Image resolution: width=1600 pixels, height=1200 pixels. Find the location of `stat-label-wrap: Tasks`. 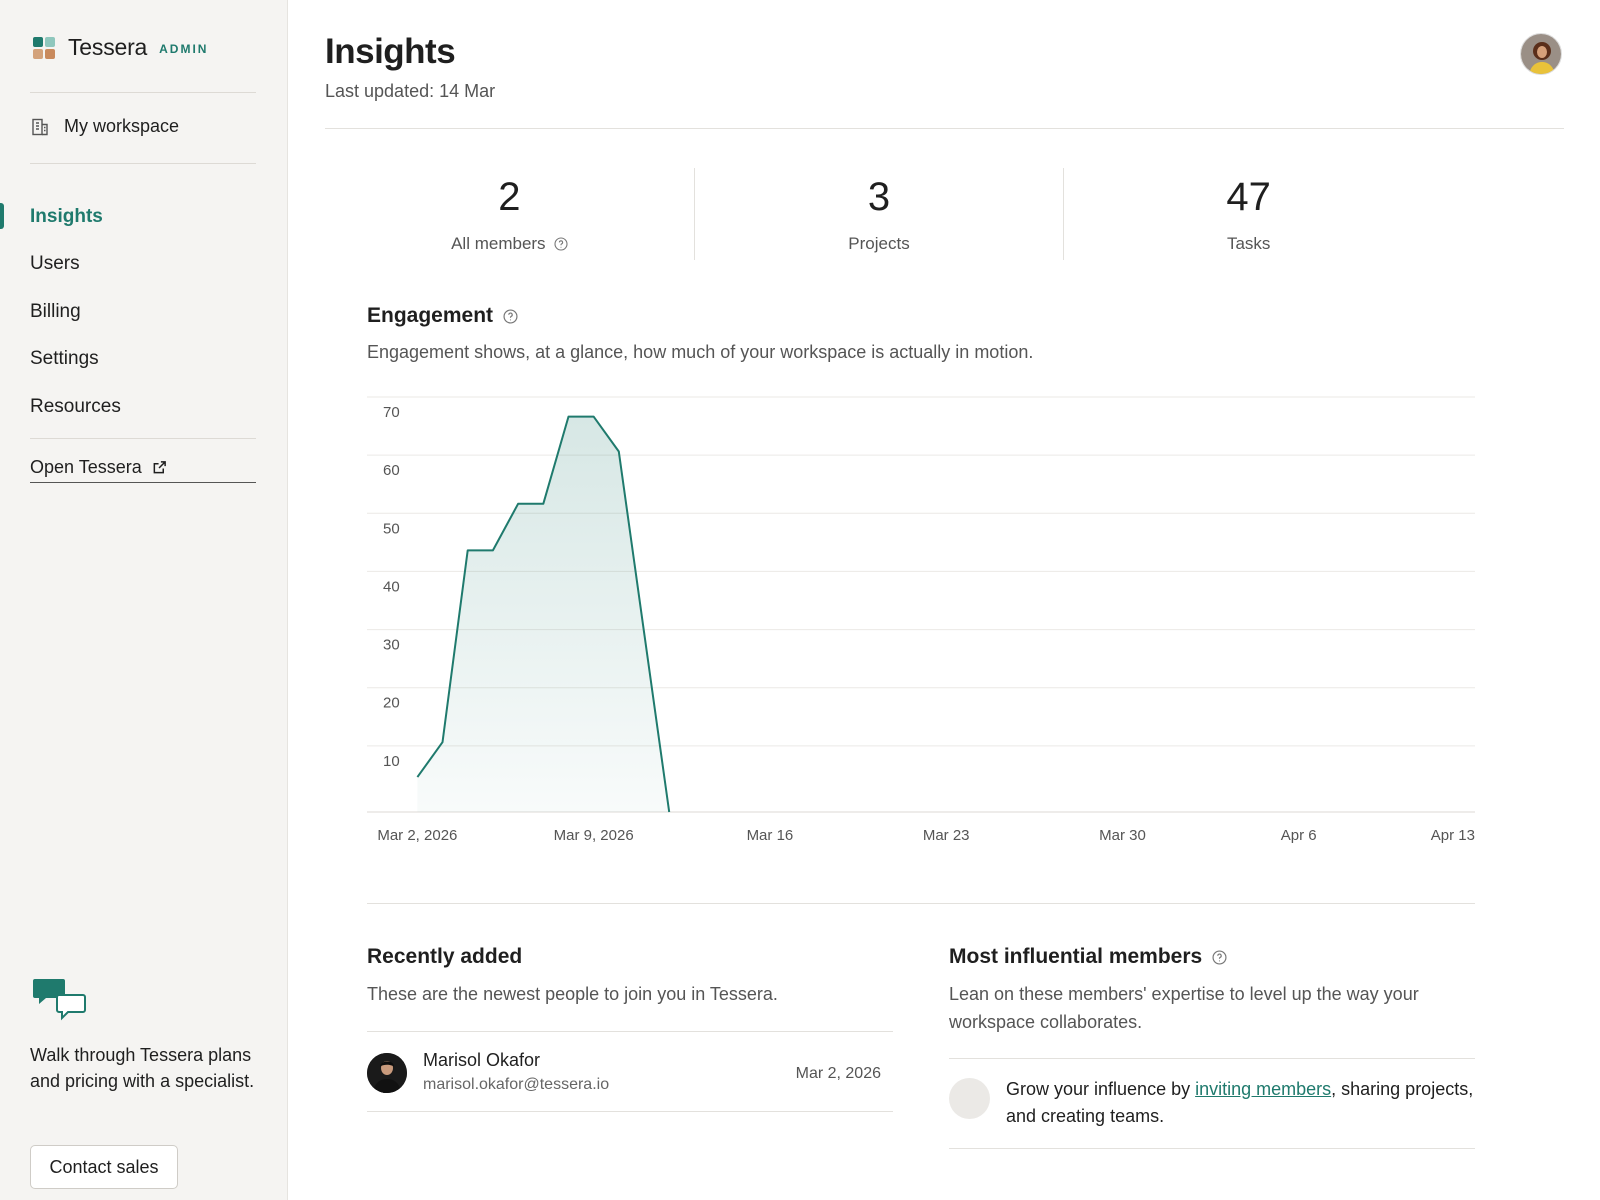

stat-label-wrap: Tasks is located at coordinates (1248, 244).